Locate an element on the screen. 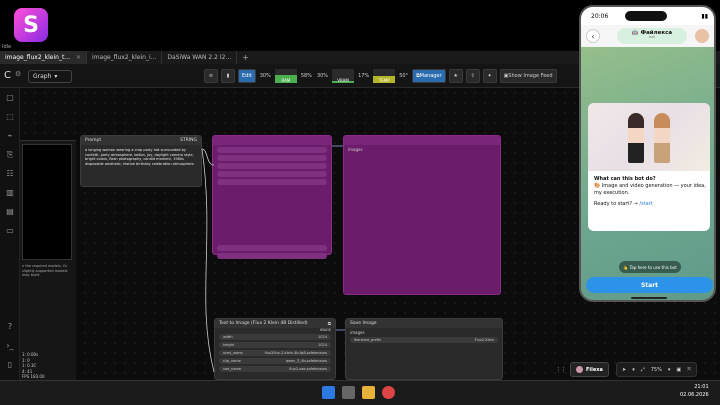  bot-title: 🤖 Файлекса bot is located at coordinates (652, 36).